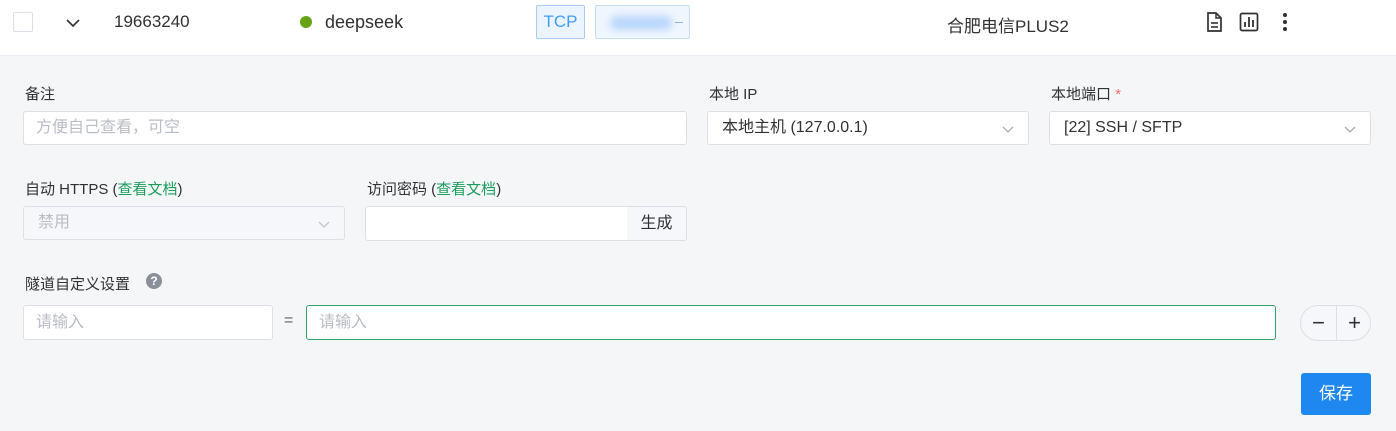  Describe the element at coordinates (364, 22) in the screenshot. I see `tunnel-name: deepseek` at that location.